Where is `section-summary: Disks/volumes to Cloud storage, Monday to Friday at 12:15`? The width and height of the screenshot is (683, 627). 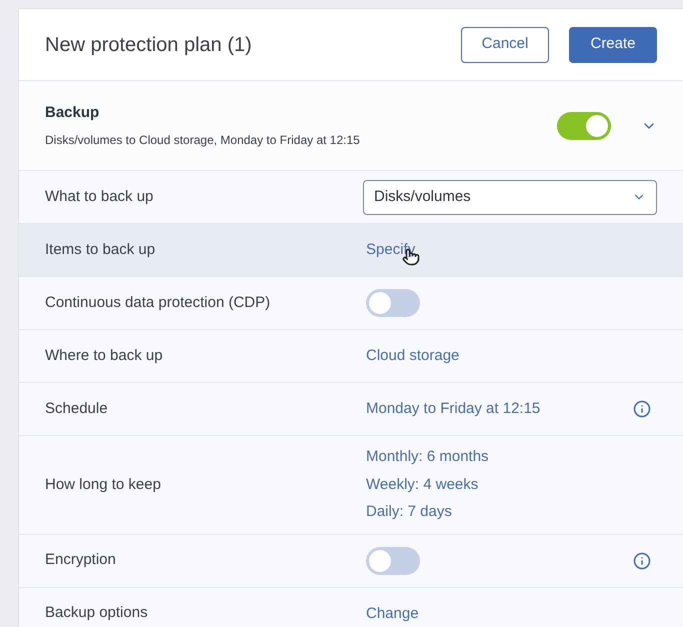
section-summary: Disks/volumes to Cloud storage, Monday to Friday at 12:15 is located at coordinates (203, 140).